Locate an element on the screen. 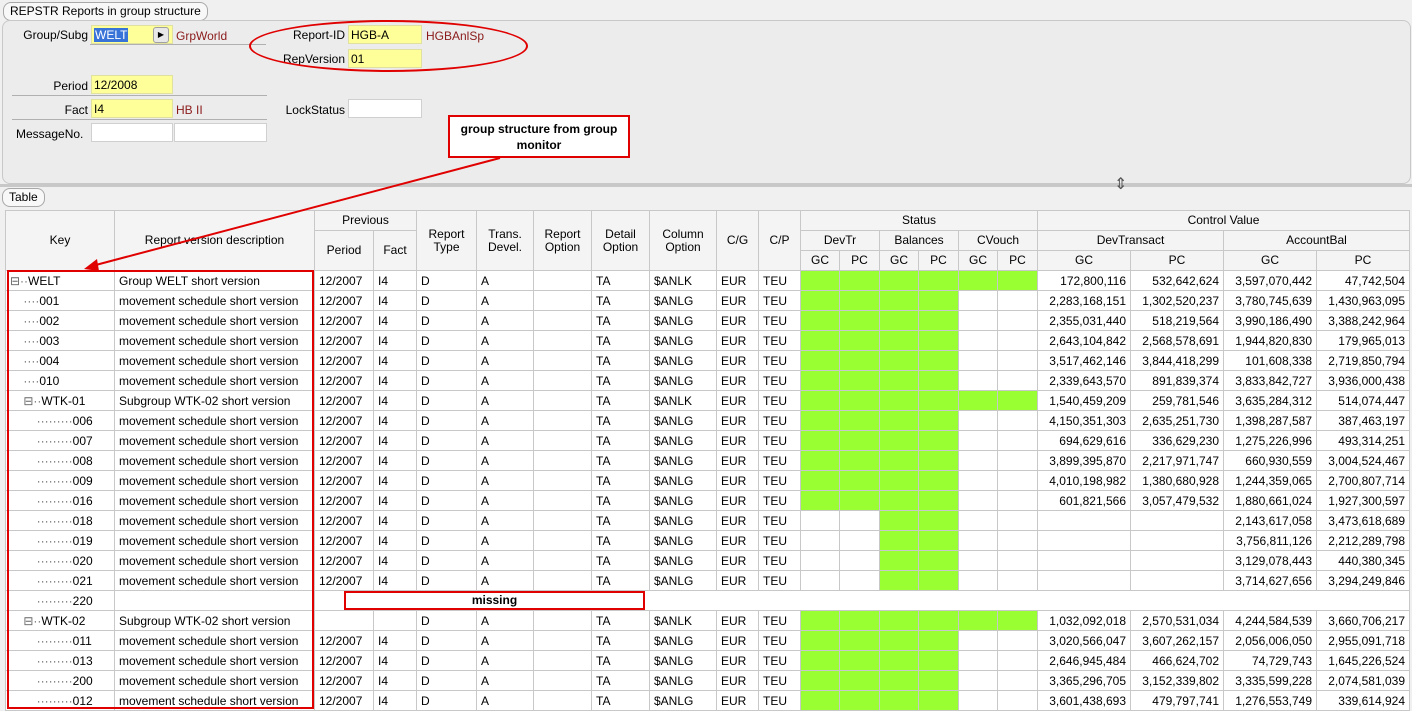 This screenshot has height=711, width=1412. fact-input: I4 is located at coordinates (132, 108).